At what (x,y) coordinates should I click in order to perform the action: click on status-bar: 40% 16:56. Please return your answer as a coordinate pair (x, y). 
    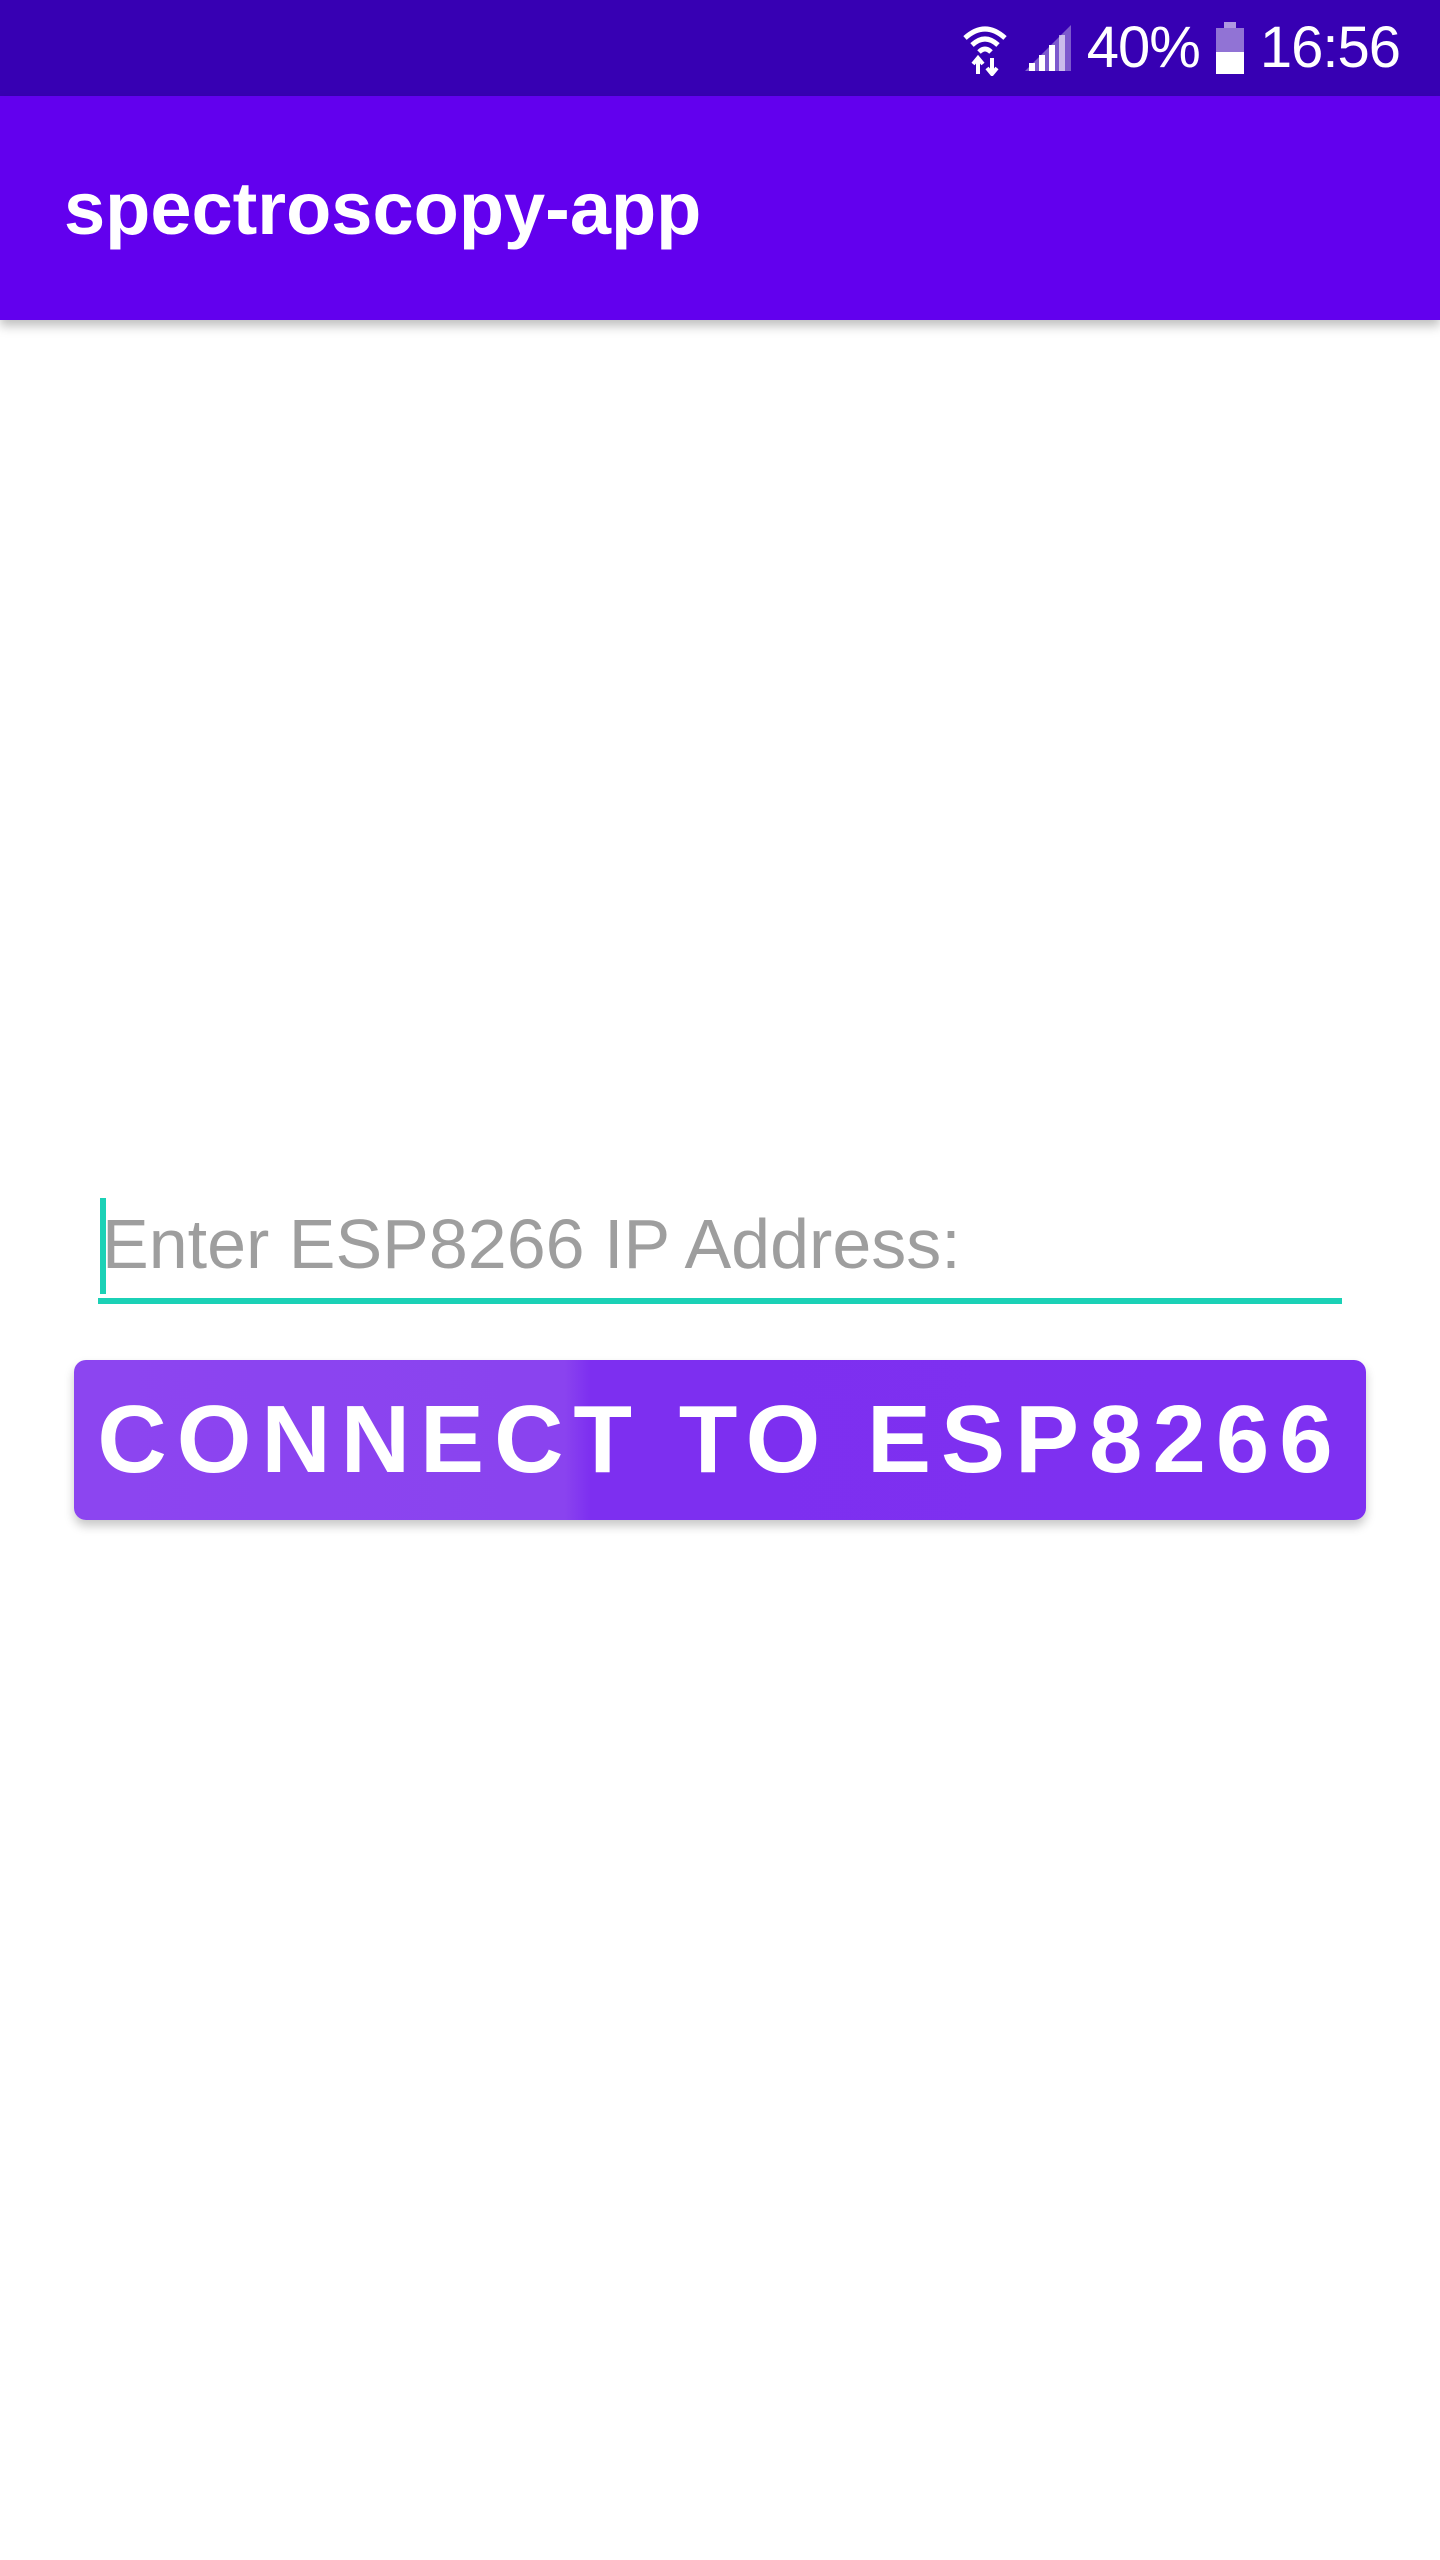
    Looking at the image, I should click on (720, 48).